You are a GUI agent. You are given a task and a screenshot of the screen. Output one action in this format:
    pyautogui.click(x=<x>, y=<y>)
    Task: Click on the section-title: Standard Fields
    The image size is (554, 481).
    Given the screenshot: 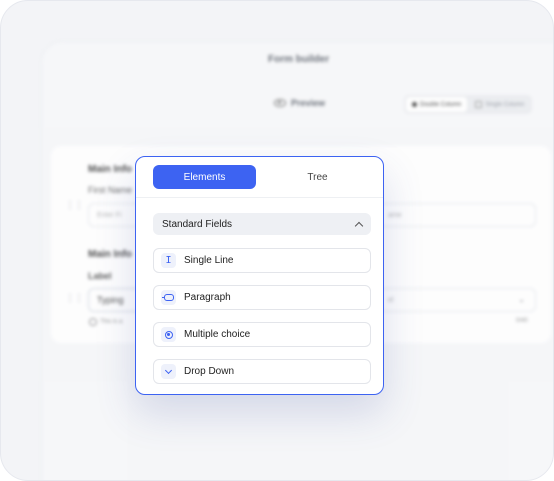 What is the action you would take?
    pyautogui.click(x=197, y=224)
    